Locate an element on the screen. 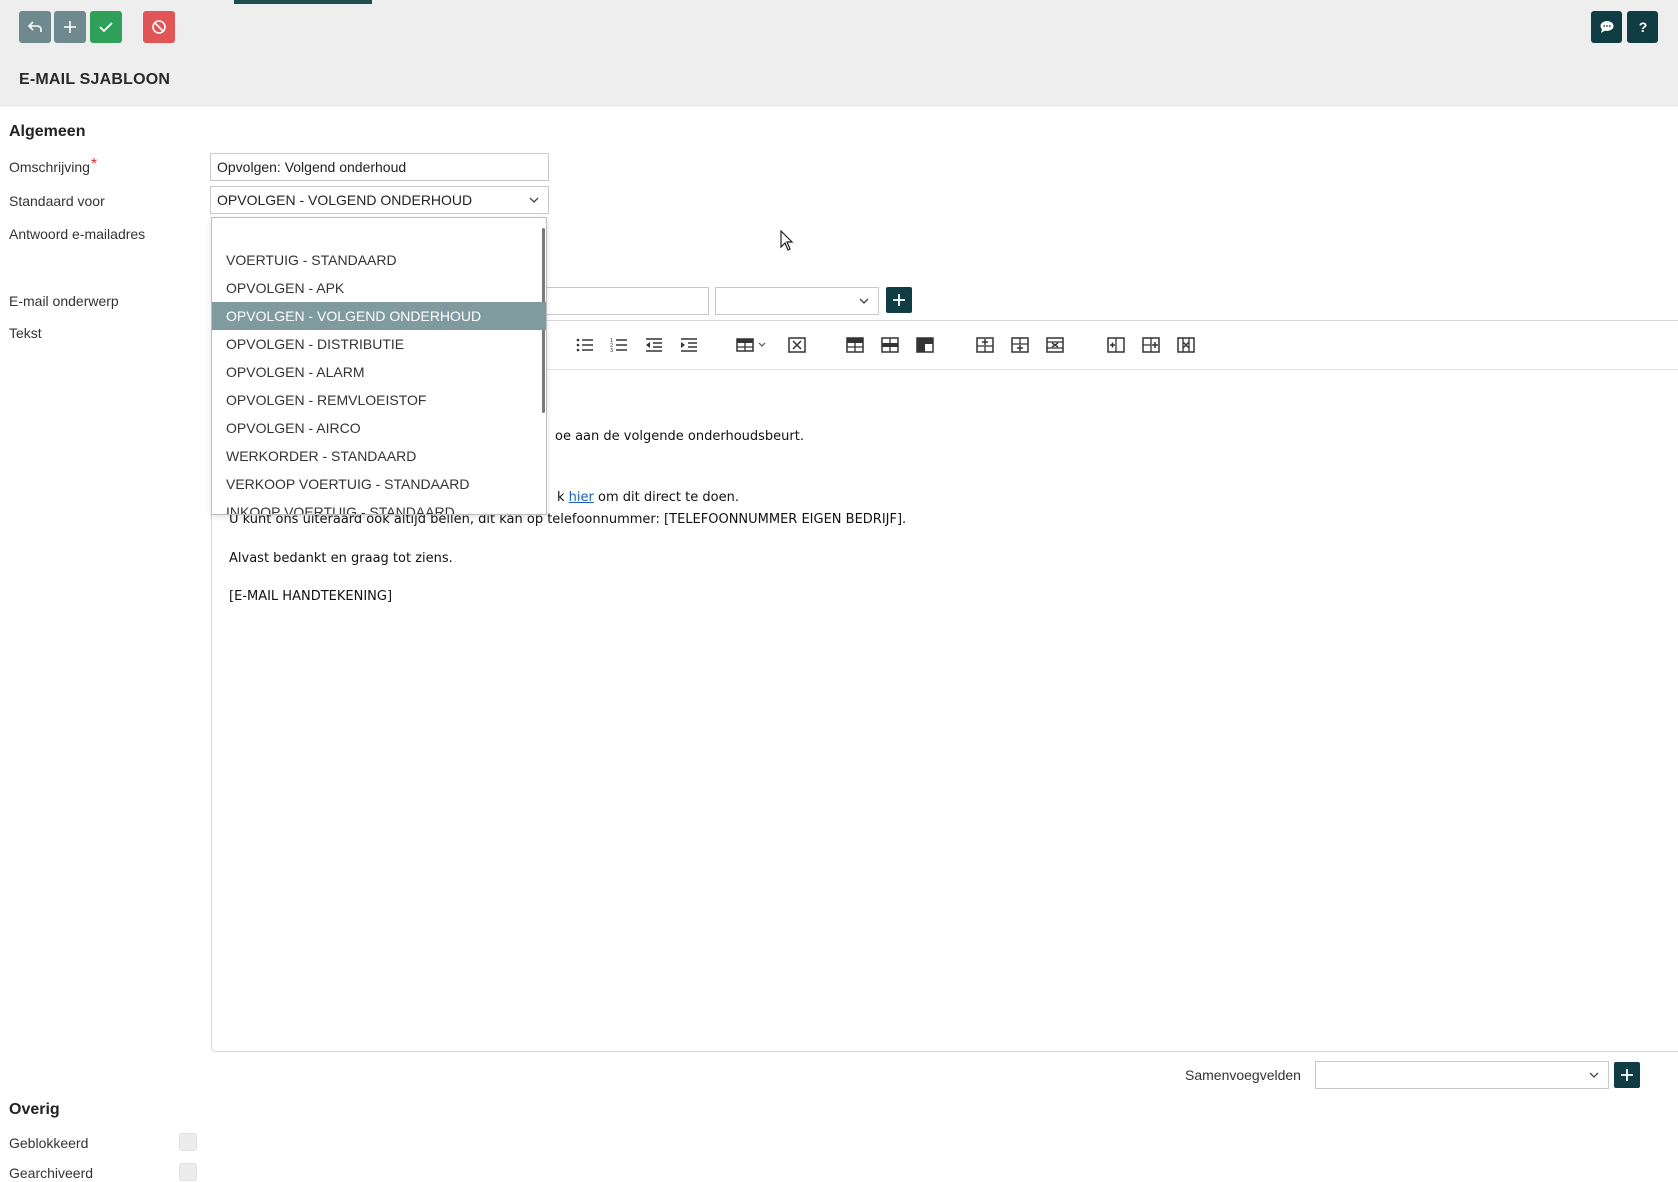 The image size is (1678, 1182). antwoord-label: Antwoord e-mailadres is located at coordinates (77, 234).